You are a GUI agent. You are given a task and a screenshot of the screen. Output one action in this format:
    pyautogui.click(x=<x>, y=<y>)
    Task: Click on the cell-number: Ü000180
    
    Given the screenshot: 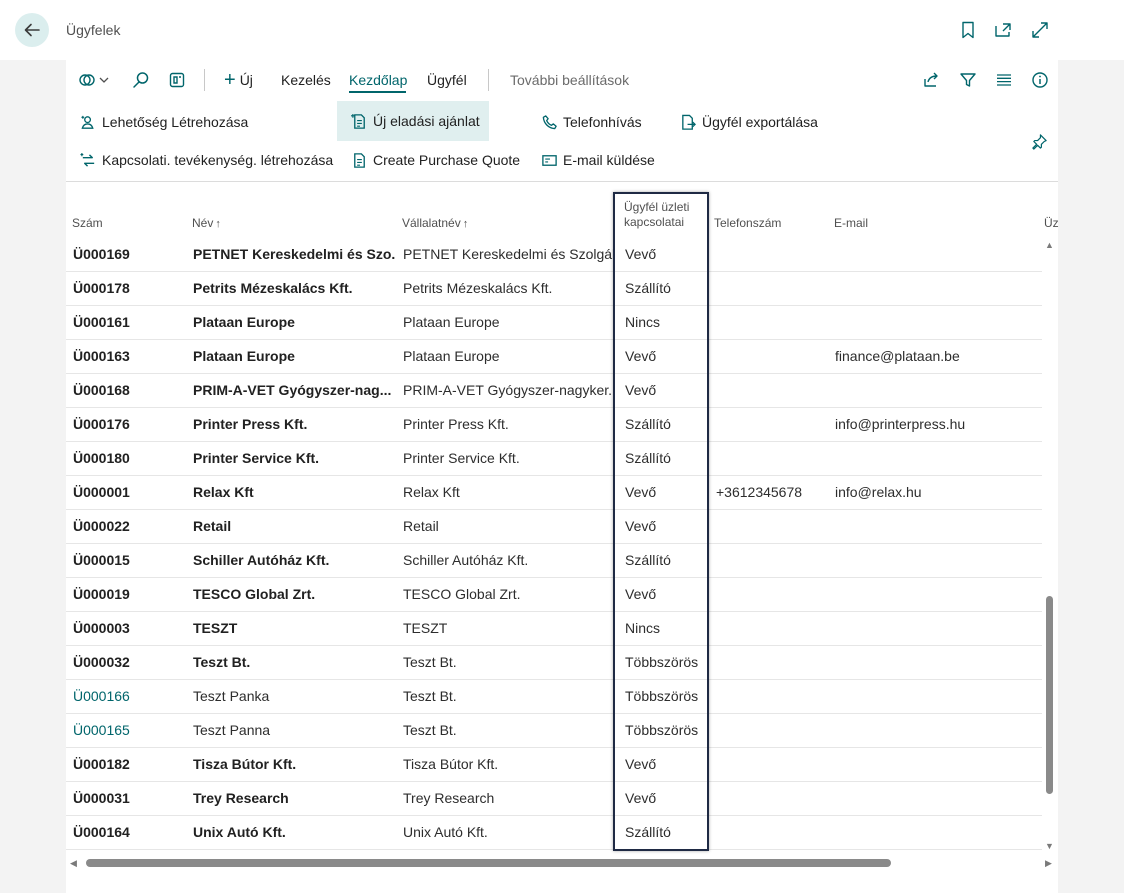 What is the action you would take?
    pyautogui.click(x=128, y=458)
    